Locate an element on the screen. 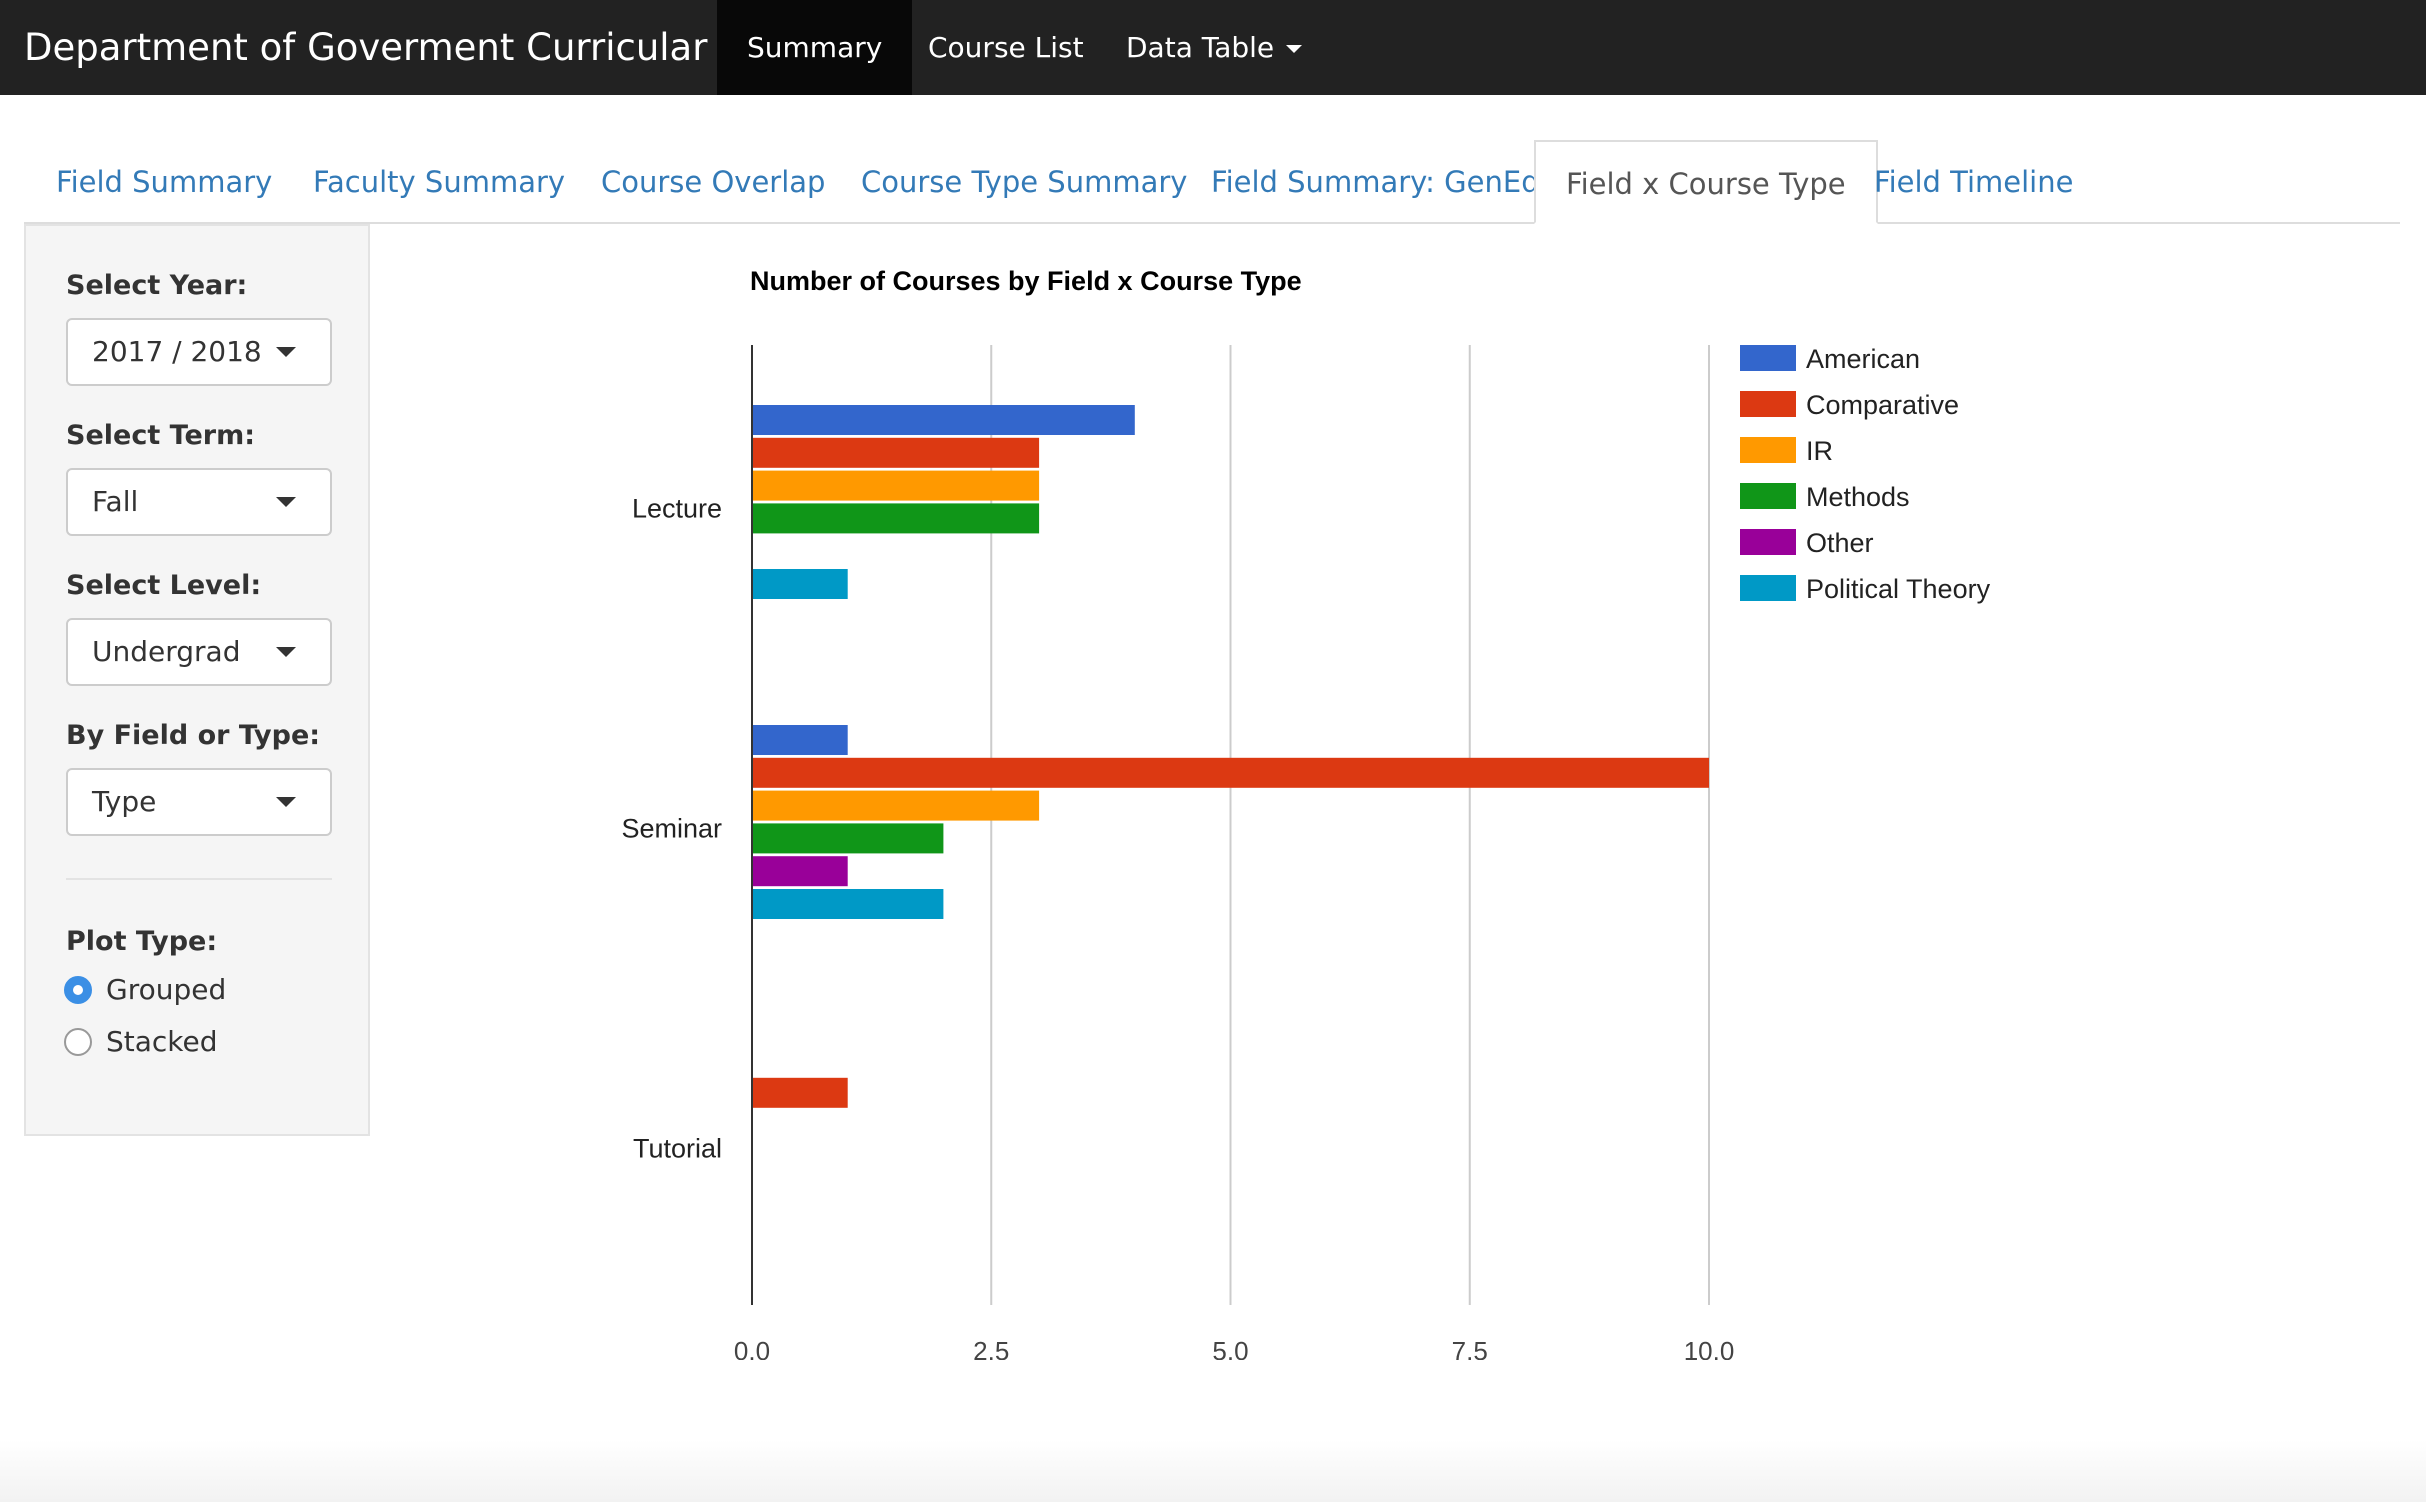 This screenshot has width=2426, height=1502. tab-field-timeline: Field Timeline is located at coordinates (1973, 182).